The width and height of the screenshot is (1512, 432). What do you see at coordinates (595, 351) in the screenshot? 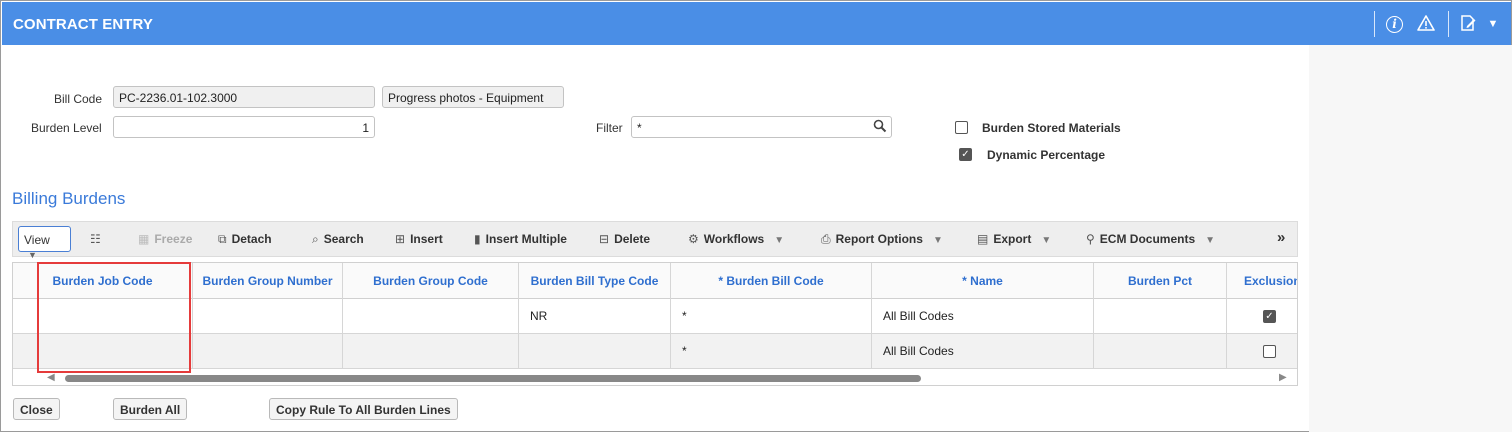
I see `cell-burden-bill-type-code` at bounding box center [595, 351].